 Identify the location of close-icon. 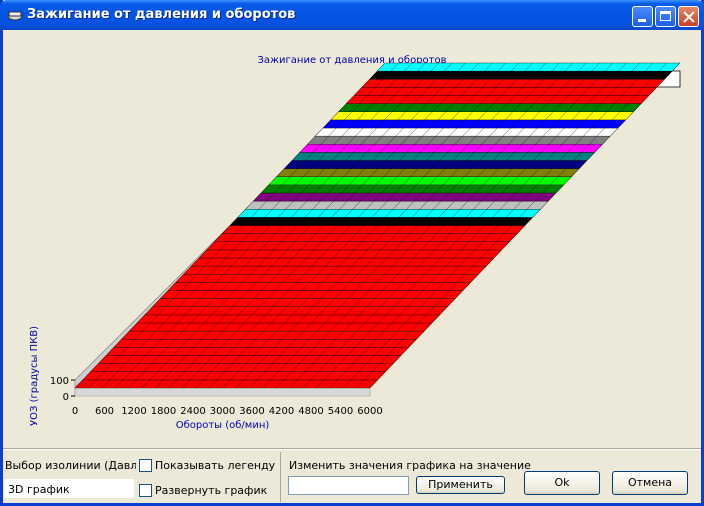
(689, 17).